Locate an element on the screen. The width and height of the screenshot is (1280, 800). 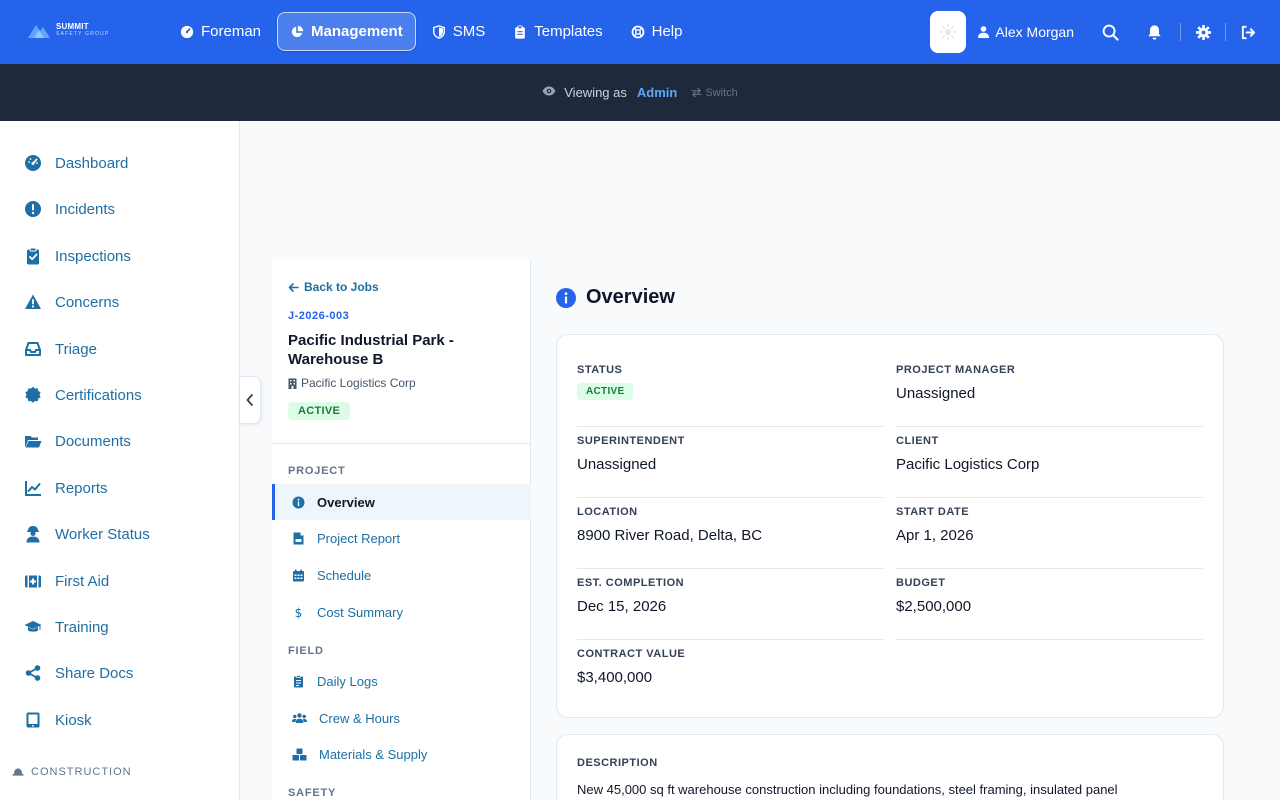
field-value: Pacific Logistics Corp is located at coordinates (968, 464).